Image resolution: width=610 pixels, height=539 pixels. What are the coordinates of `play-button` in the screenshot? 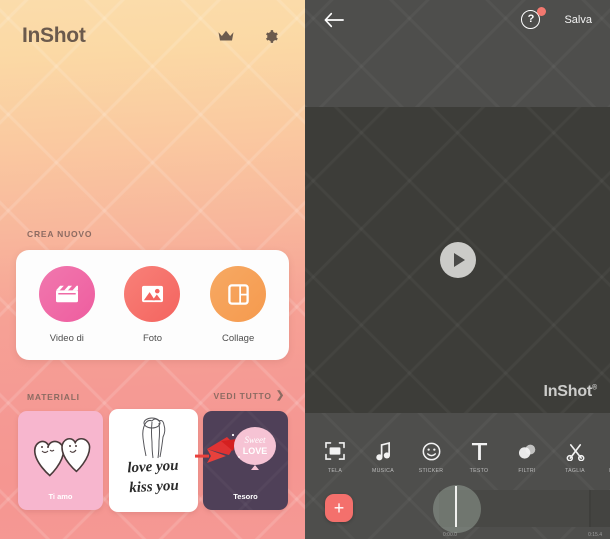 It's located at (457, 260).